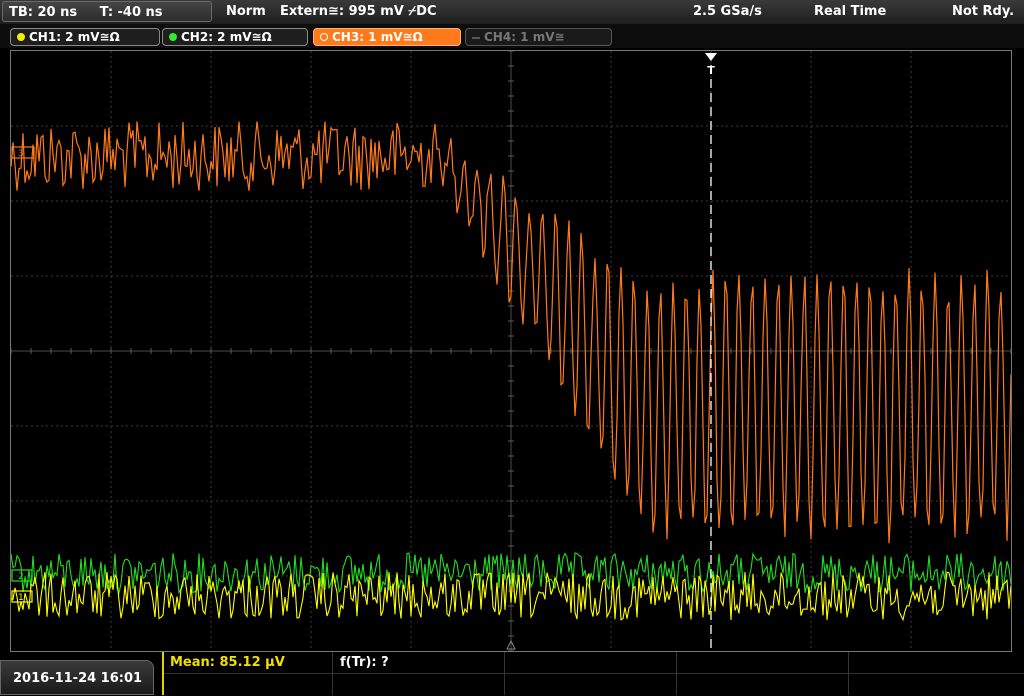 Image resolution: width=1024 pixels, height=696 pixels. I want to click on trigger-position-label: T: -40 ns, so click(131, 12).